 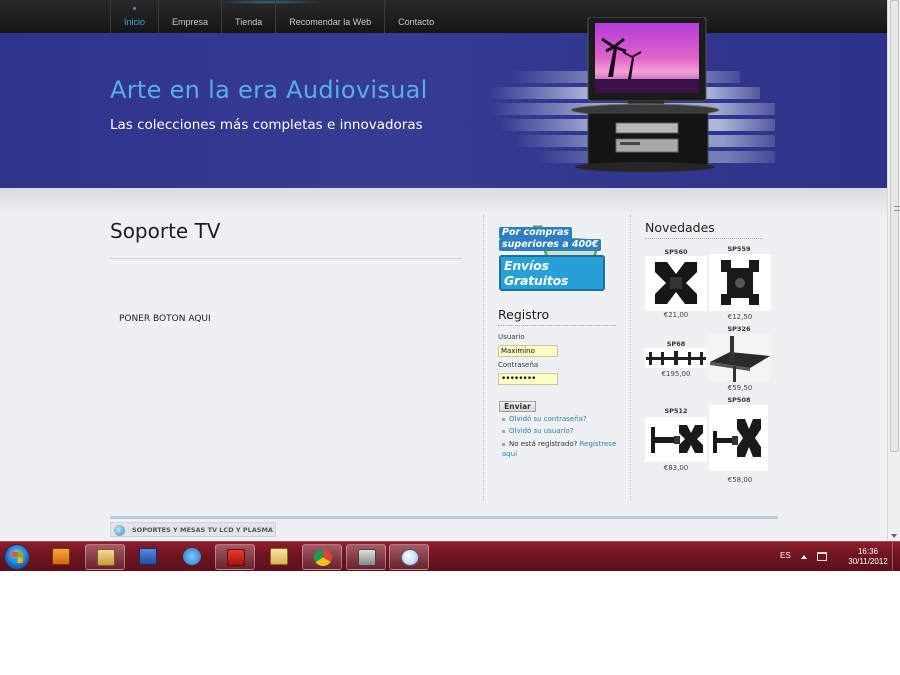 I want to click on start-button, so click(x=17, y=557).